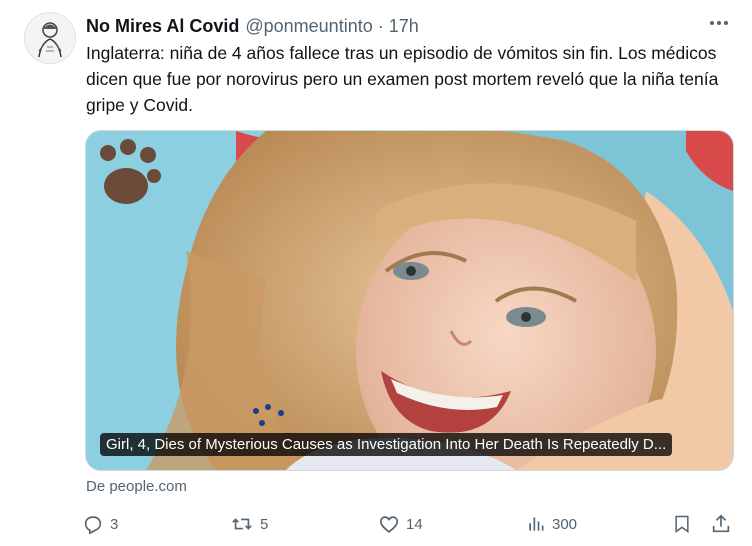 Image resolution: width=752 pixels, height=546 pixels. What do you see at coordinates (719, 23) in the screenshot?
I see `more-horizontal-icon` at bounding box center [719, 23].